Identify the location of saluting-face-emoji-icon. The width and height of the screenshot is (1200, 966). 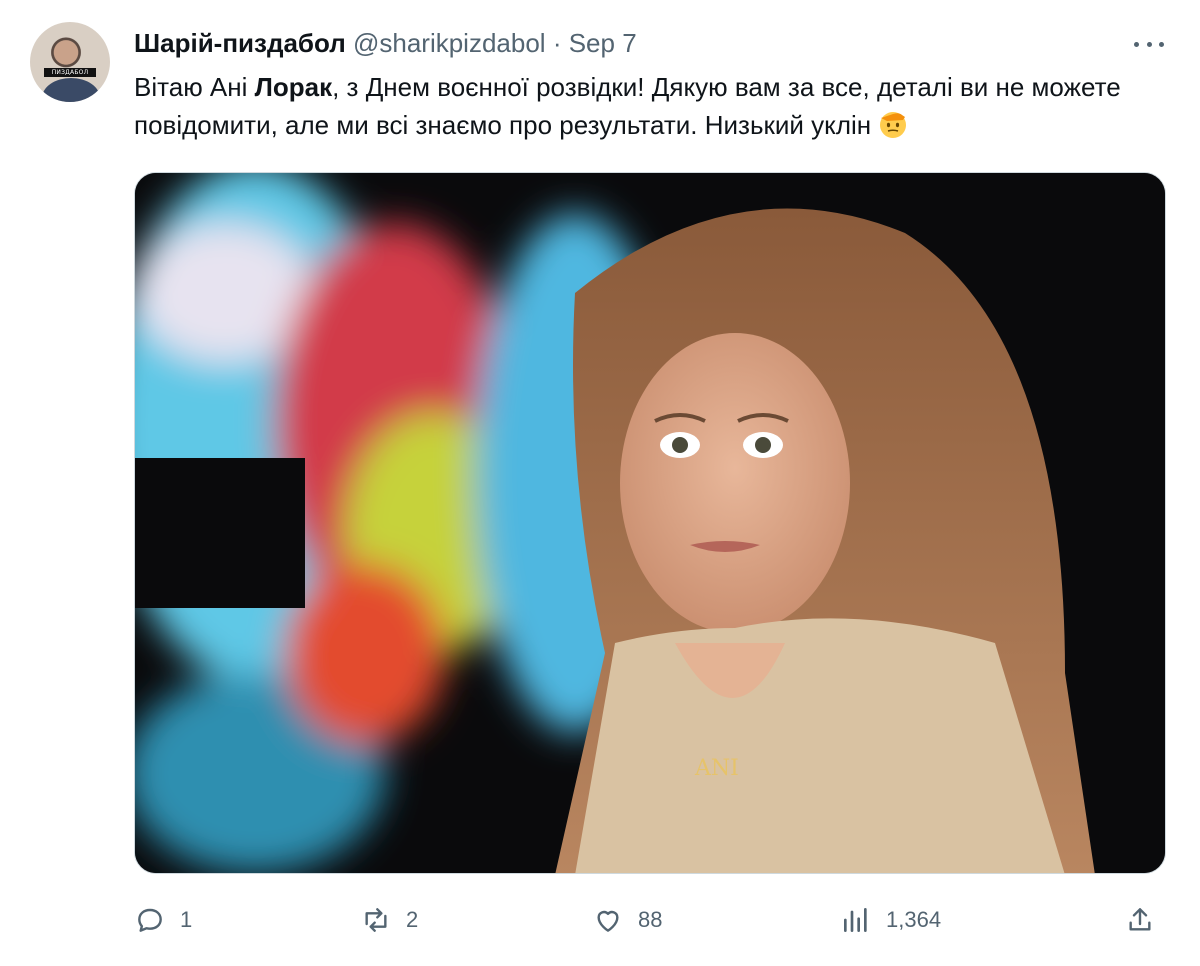
(893, 124).